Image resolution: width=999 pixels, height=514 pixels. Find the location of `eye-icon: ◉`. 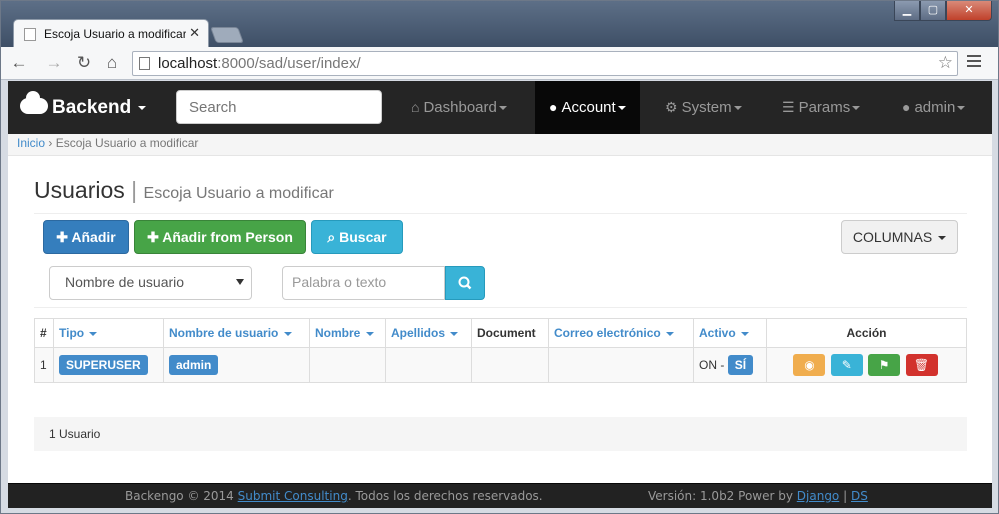

eye-icon: ◉ is located at coordinates (809, 365).